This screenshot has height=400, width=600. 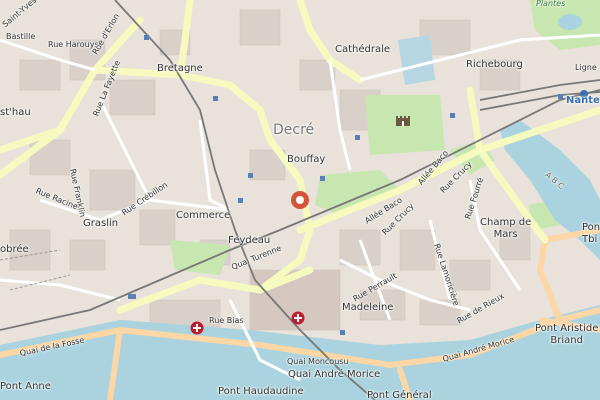 What do you see at coordinates (294, 130) in the screenshot?
I see `label-decre: Decré` at bounding box center [294, 130].